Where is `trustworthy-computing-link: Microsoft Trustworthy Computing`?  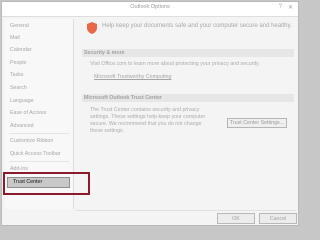 trustworthy-computing-link: Microsoft Trustworthy Computing is located at coordinates (132, 77).